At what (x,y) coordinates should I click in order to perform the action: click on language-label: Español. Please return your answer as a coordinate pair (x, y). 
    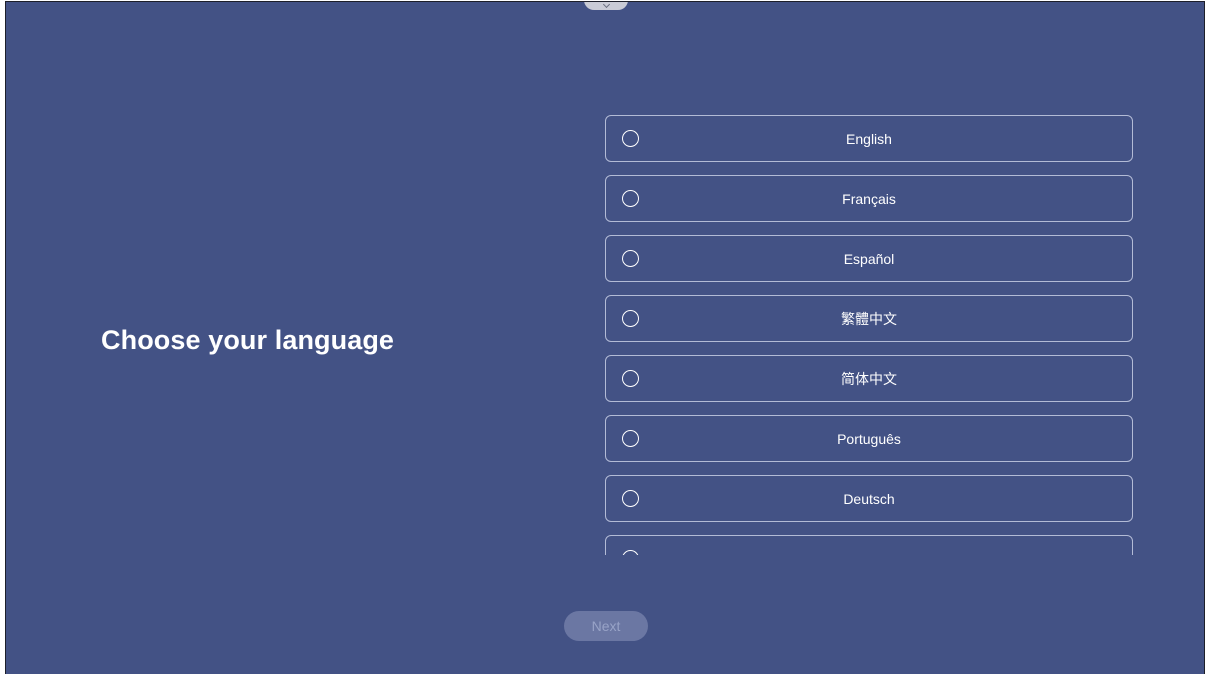
    Looking at the image, I should click on (869, 258).